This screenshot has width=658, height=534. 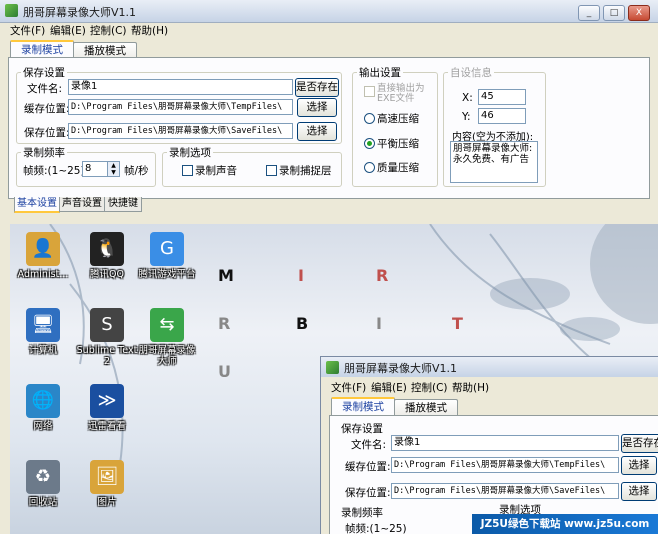 What do you see at coordinates (180, 87) in the screenshot?
I see `filename-input: 录像1` at bounding box center [180, 87].